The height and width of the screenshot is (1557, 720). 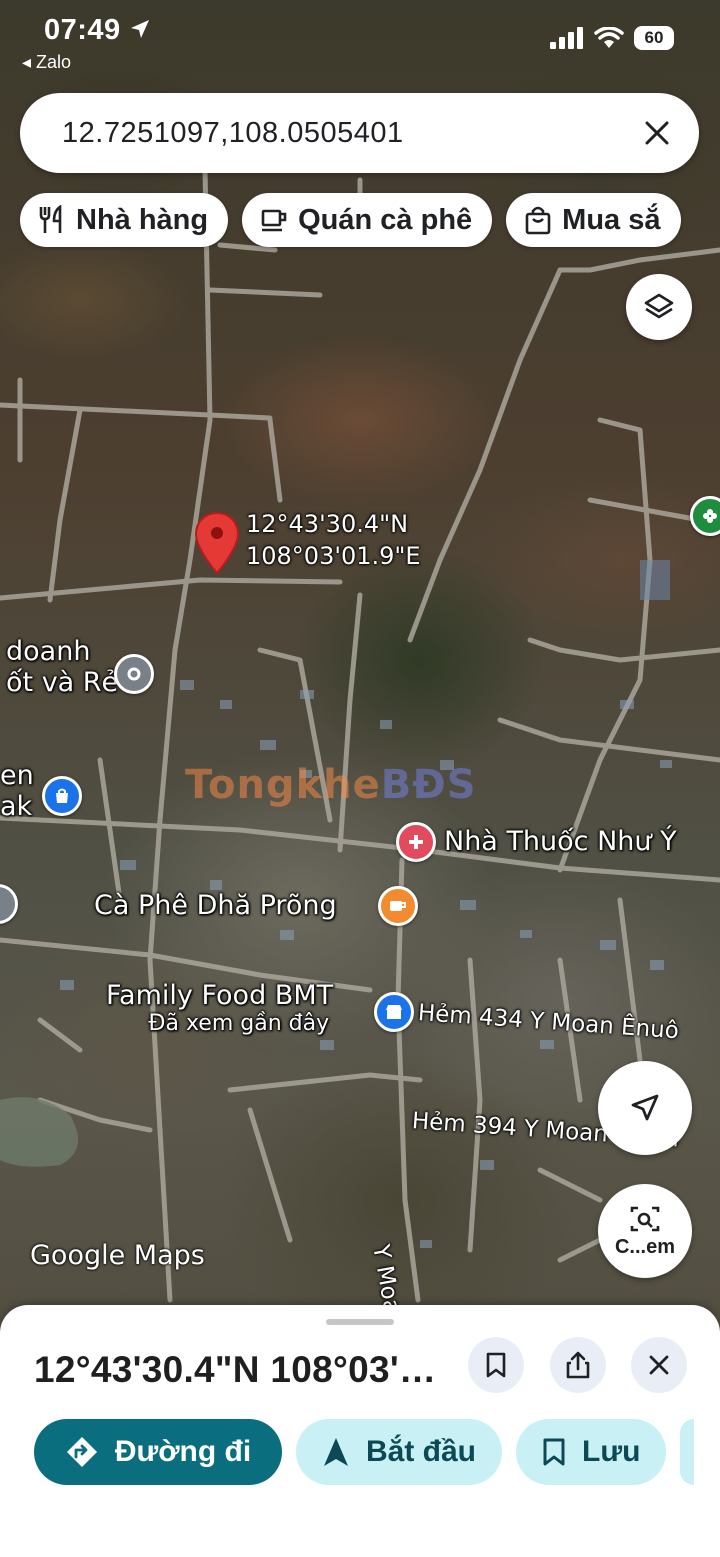 I want to click on share-icon, so click(x=578, y=1365).